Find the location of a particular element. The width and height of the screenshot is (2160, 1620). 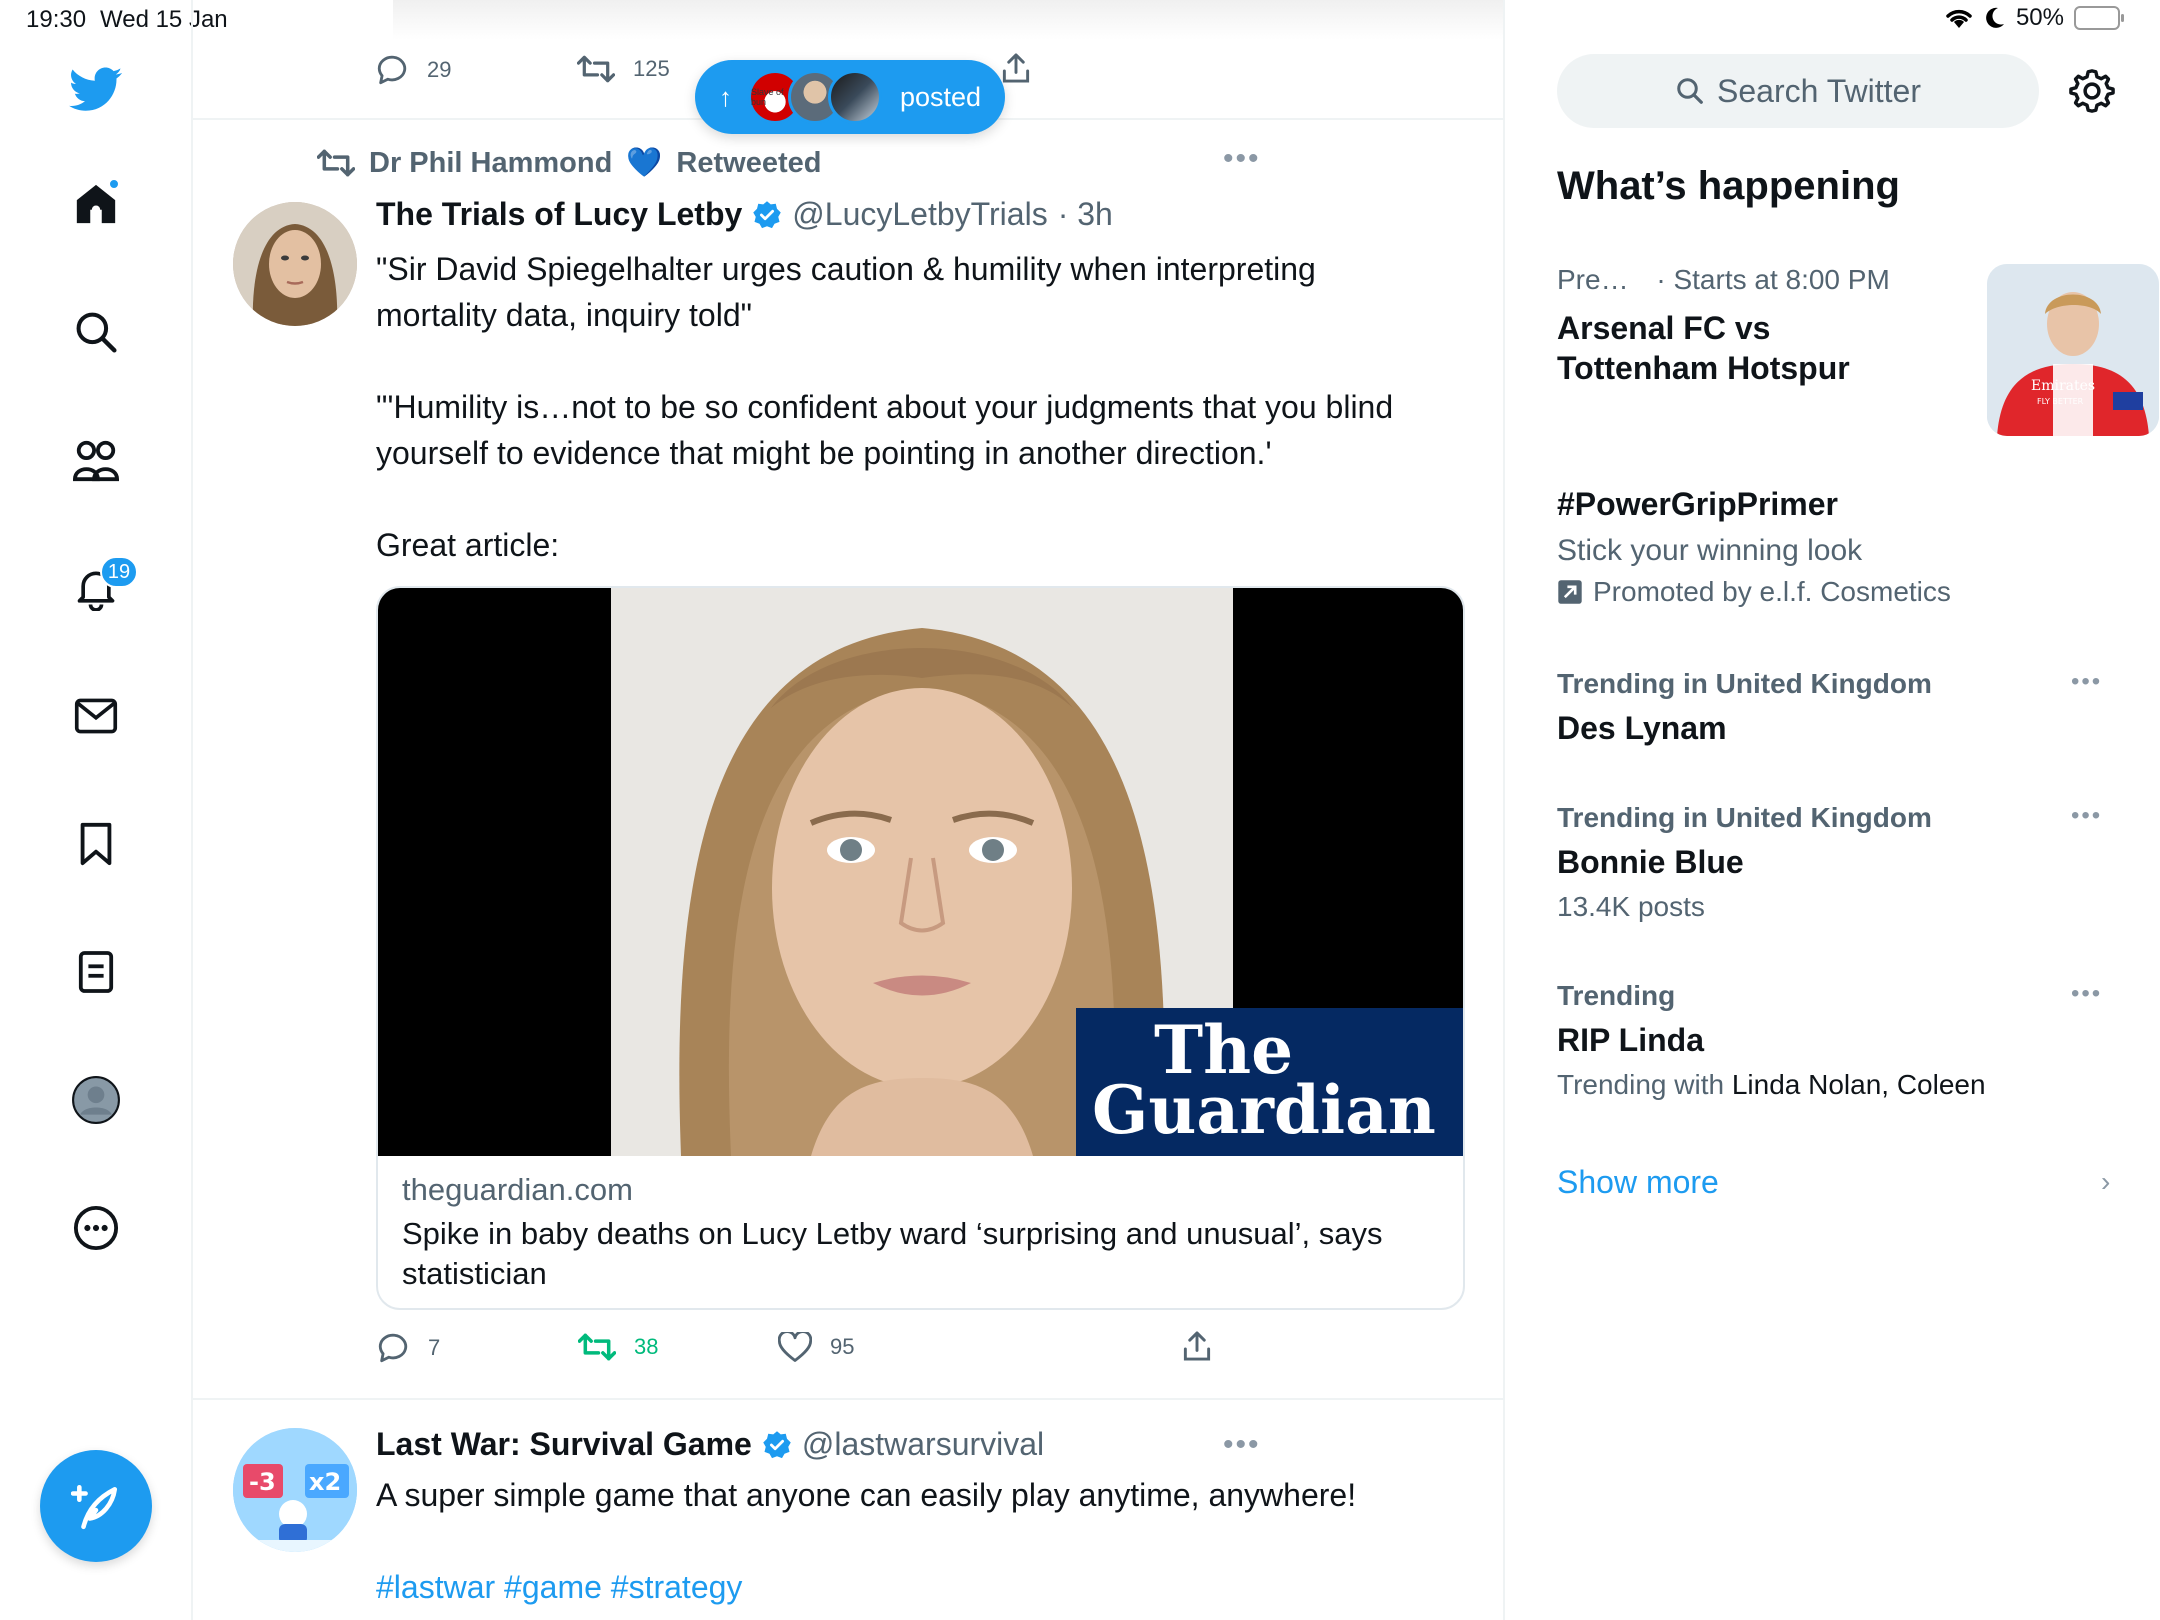

promoted-by: Promoted by e.l.f. Cosmetics is located at coordinates (1772, 591).